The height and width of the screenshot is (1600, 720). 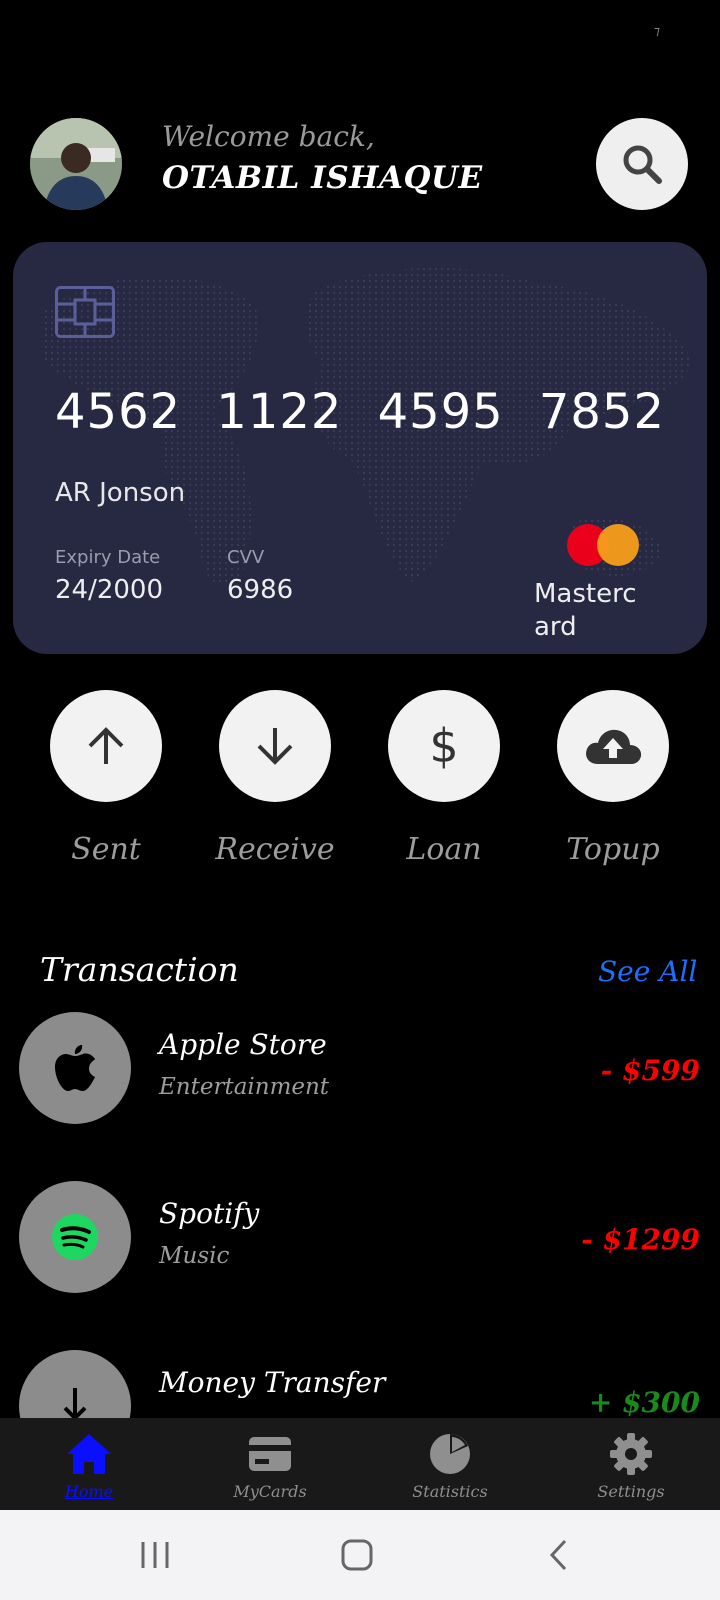 I want to click on card-number-group: 7852, so click(x=601, y=412).